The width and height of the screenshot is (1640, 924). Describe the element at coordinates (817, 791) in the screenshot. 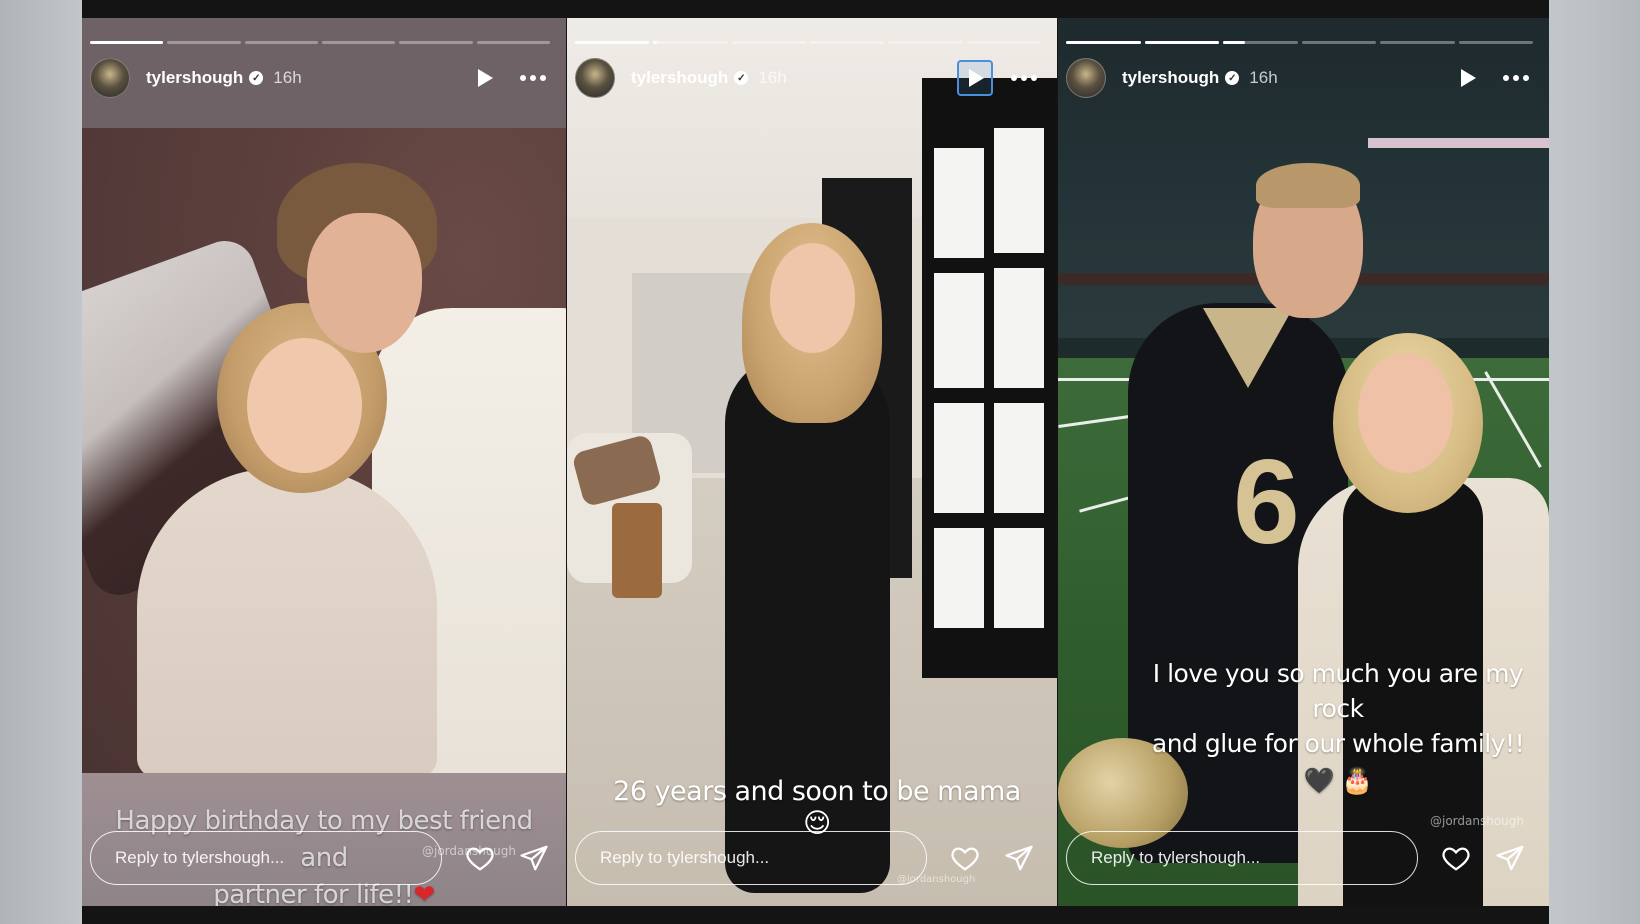

I see `caption-line: 26 years and soon to be mama` at that location.